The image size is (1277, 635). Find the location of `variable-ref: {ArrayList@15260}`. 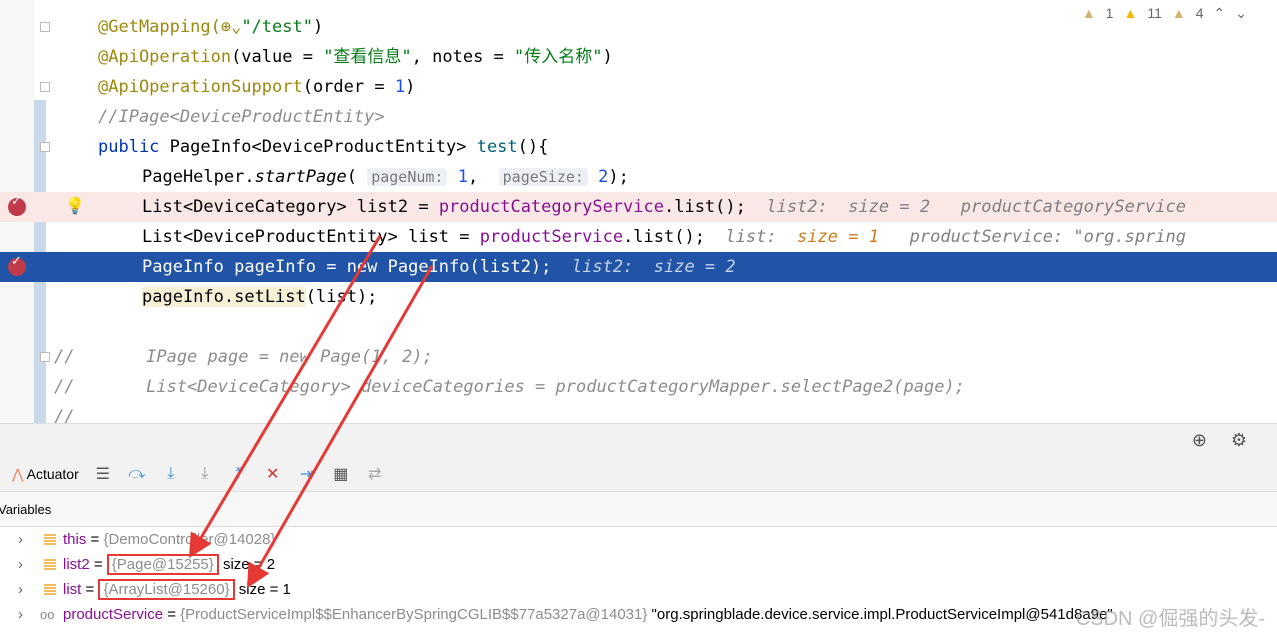

variable-ref: {ArrayList@15260} is located at coordinates (166, 589).